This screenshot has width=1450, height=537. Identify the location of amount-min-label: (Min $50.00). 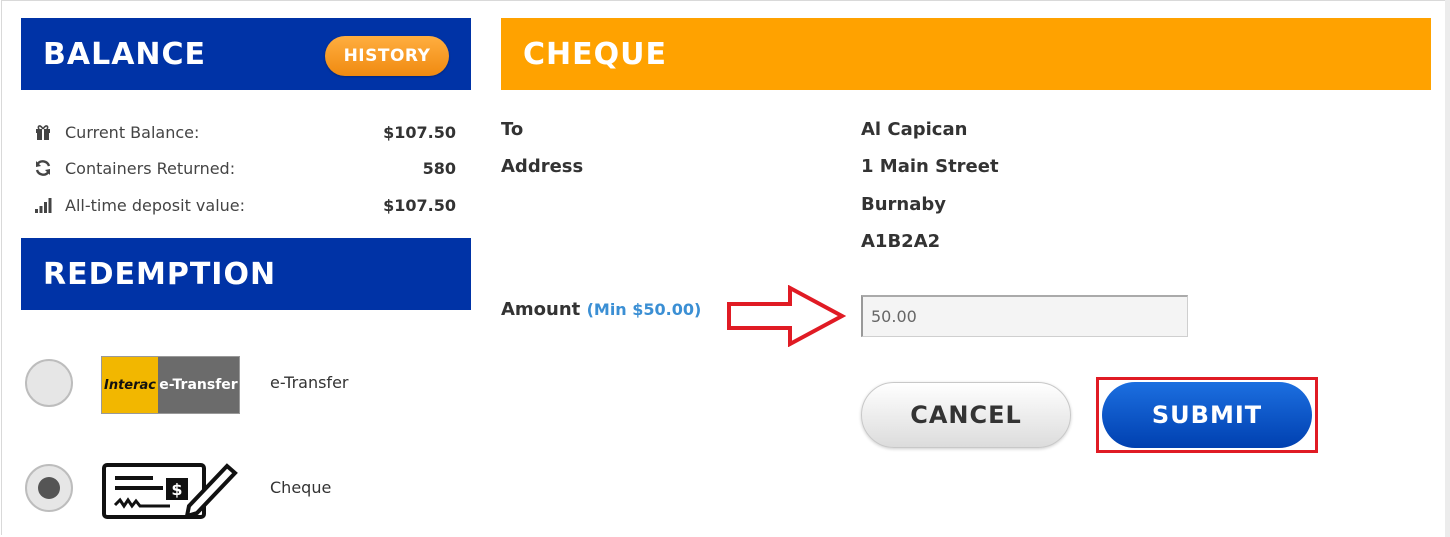
(644, 309).